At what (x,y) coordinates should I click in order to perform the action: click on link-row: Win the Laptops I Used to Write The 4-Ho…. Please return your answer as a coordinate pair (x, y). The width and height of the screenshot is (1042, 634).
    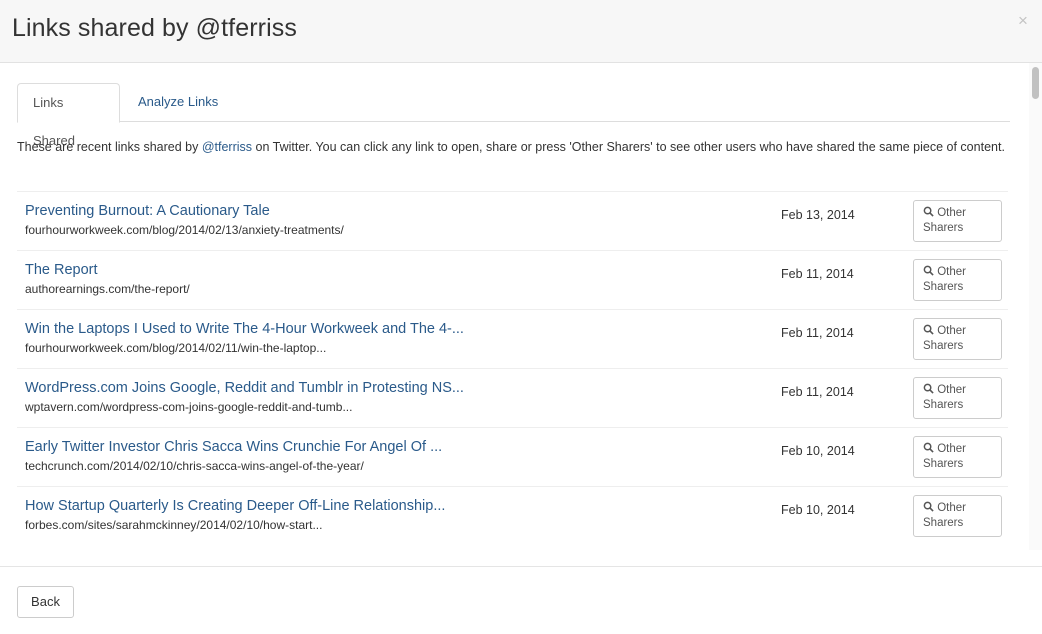
    Looking at the image, I should click on (512, 338).